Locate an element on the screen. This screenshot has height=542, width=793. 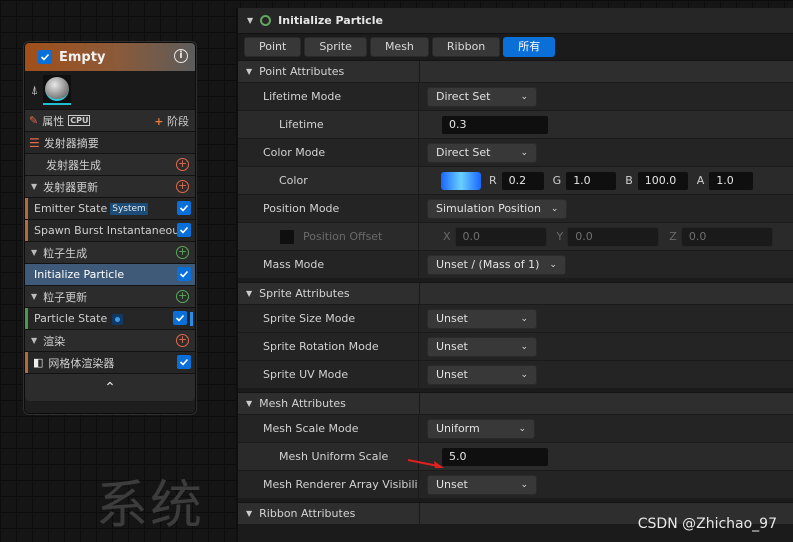
collapse-node-button: ⌃ is located at coordinates (110, 387).